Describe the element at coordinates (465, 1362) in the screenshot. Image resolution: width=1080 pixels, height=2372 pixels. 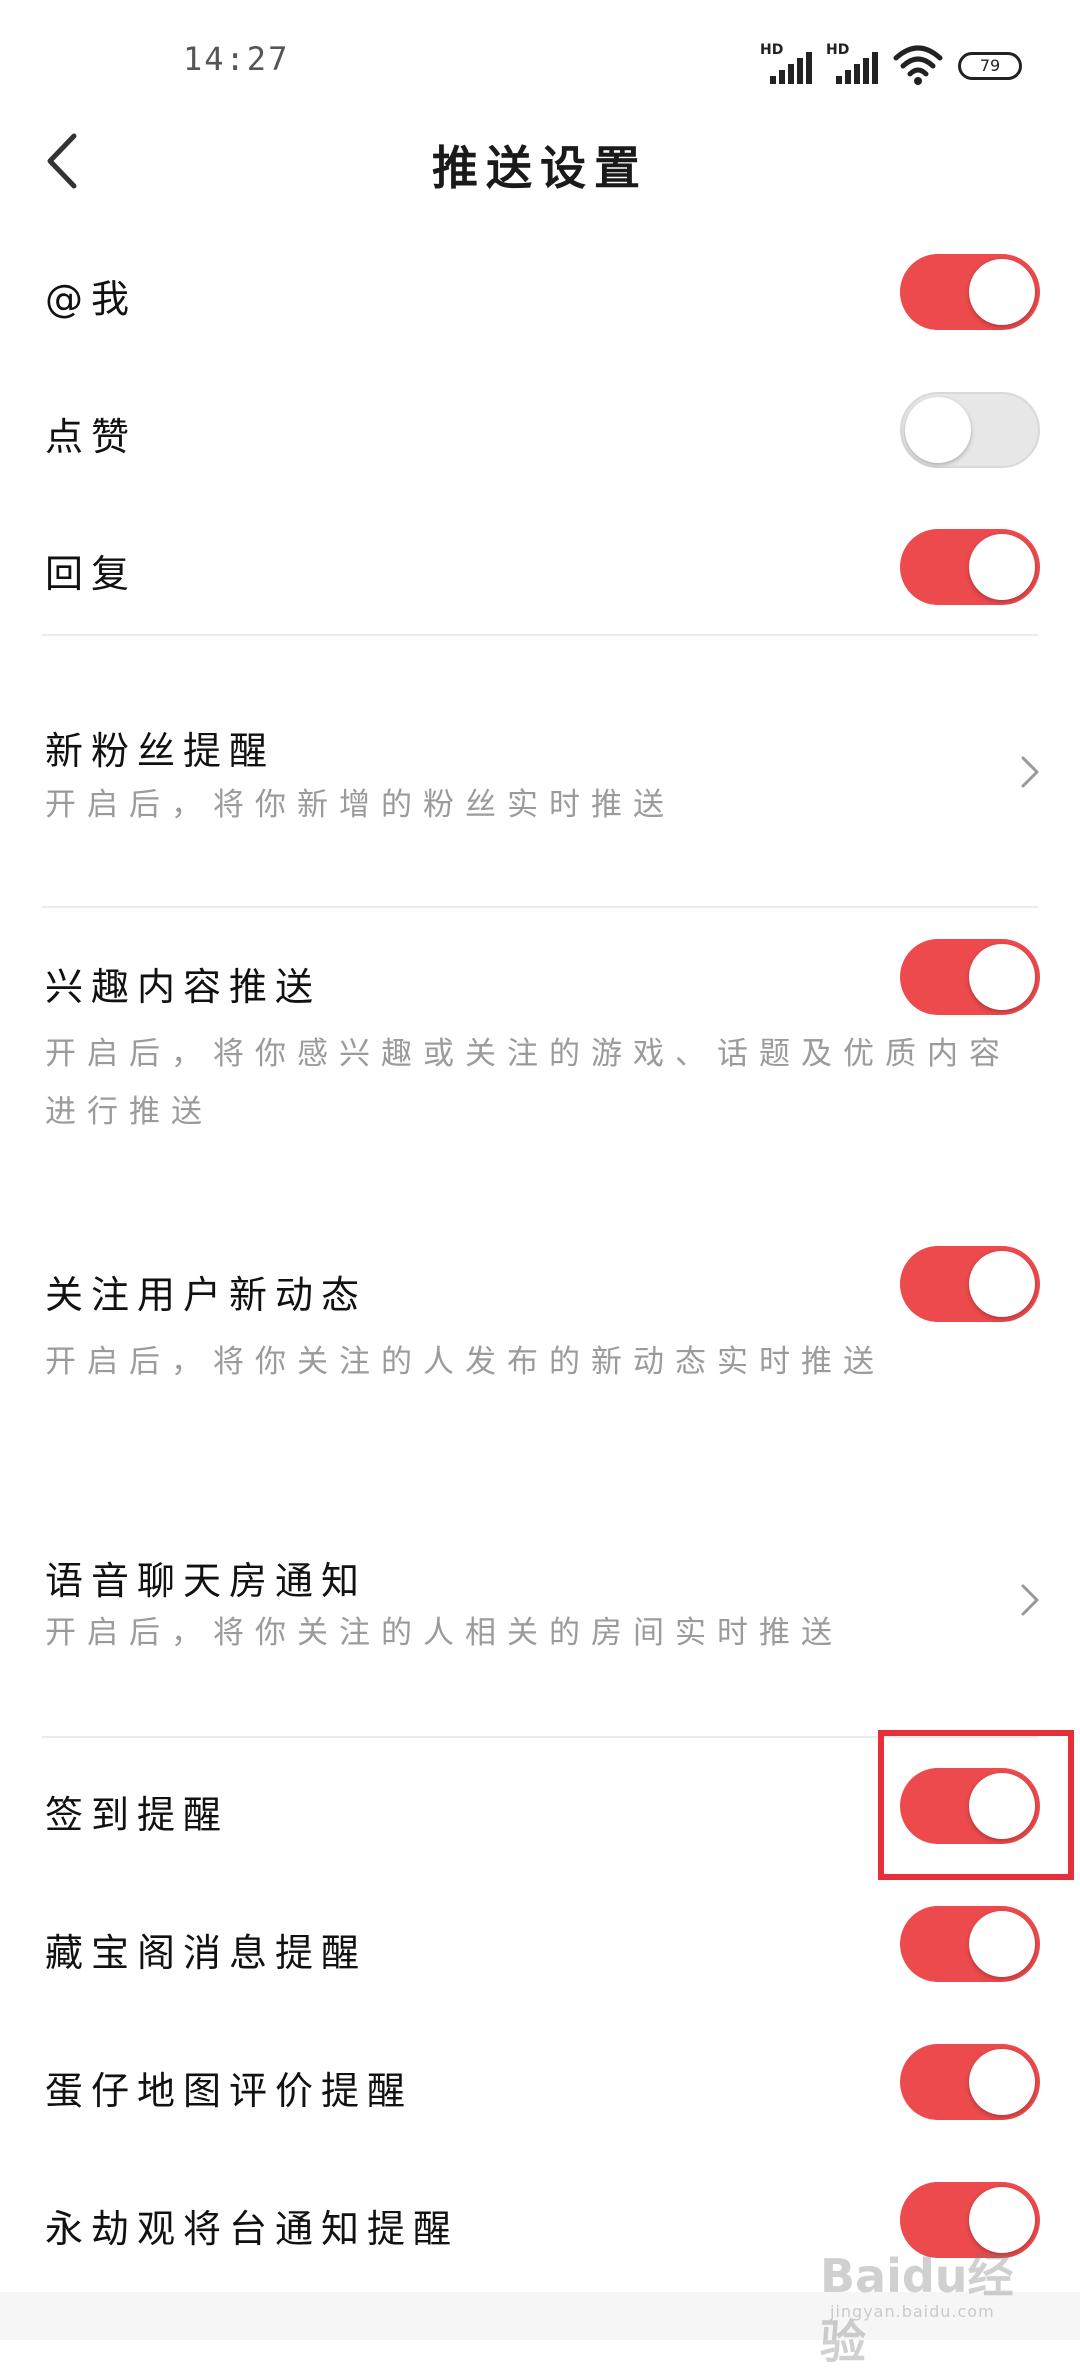
I see `follow-updates-desc: 开启后，将你关注的人发布的新动态实时推送` at that location.